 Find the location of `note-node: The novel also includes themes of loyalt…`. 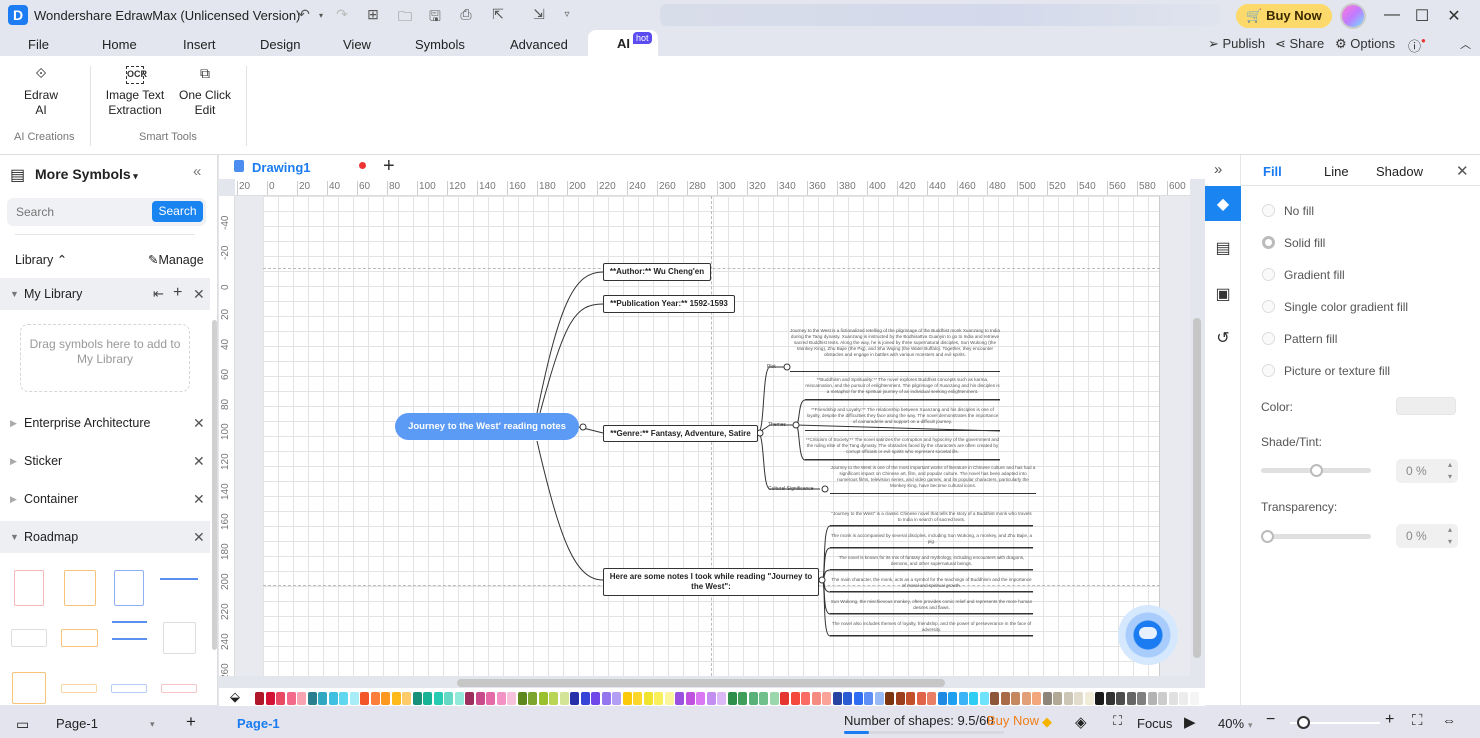

note-node: The novel also includes themes of loyalt… is located at coordinates (931, 628).